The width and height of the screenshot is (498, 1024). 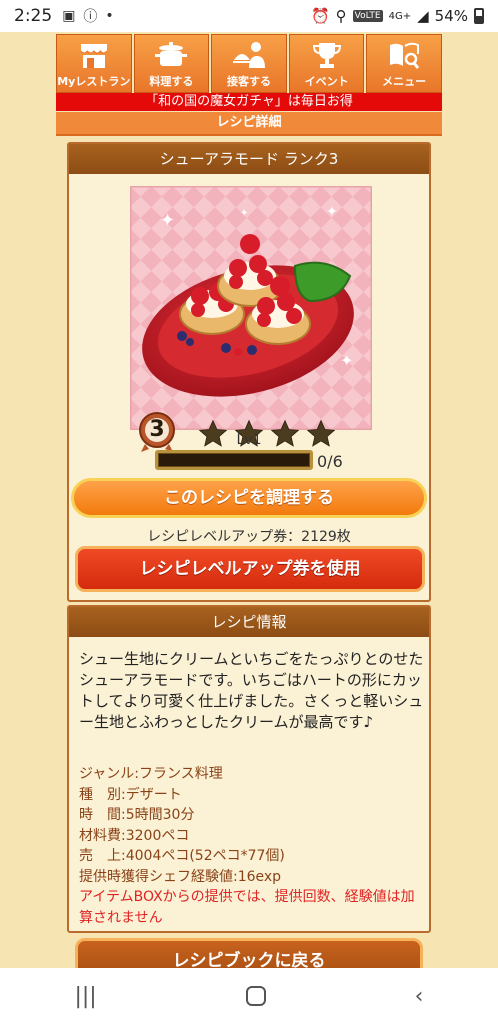 I want to click on nav-event: イベント, so click(x=326, y=63).